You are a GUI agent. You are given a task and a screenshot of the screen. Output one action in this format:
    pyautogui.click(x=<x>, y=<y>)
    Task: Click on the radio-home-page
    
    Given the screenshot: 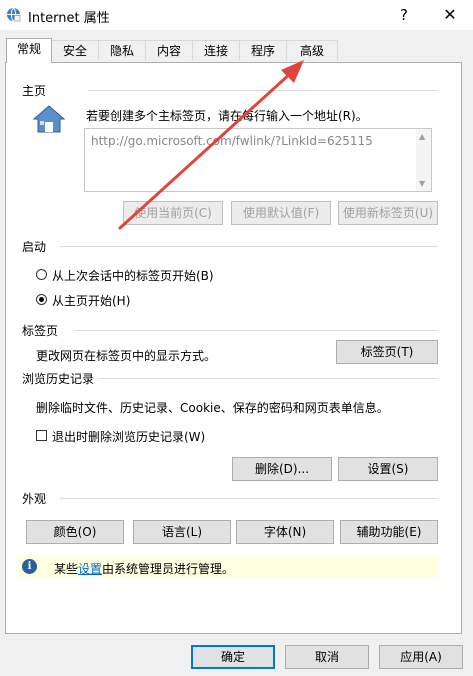 What is the action you would take?
    pyautogui.click(x=41, y=299)
    